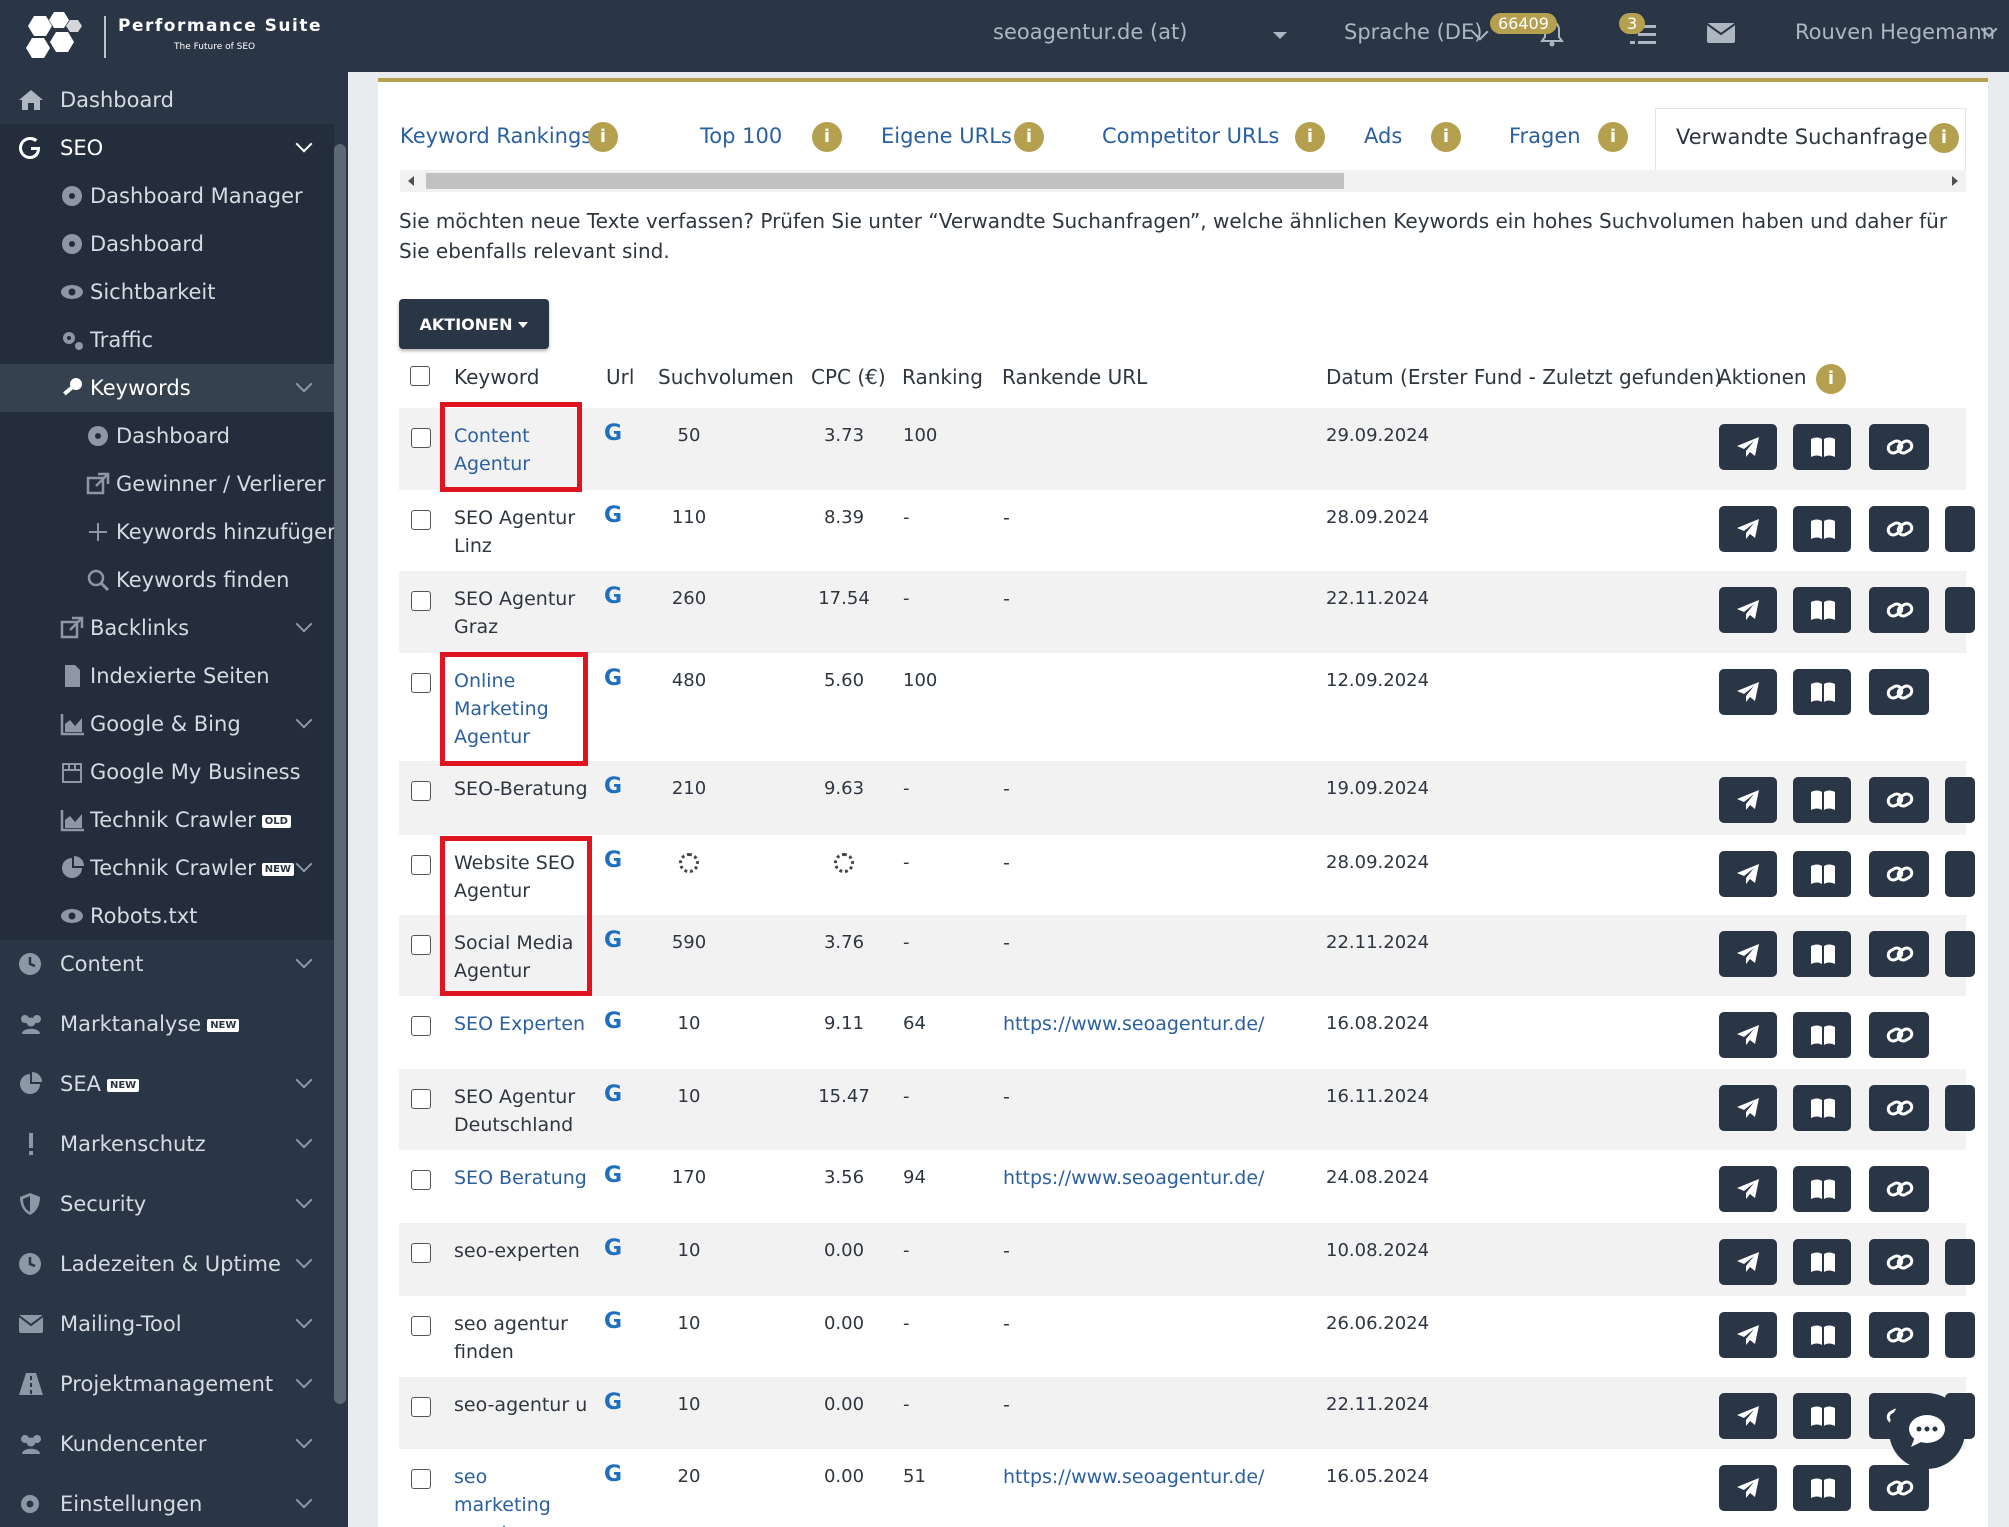 Image resolution: width=2009 pixels, height=1527 pixels. Describe the element at coordinates (167, 868) in the screenshot. I see `sidebar-item-technik-crawler-new: Technik Crawler NEW` at that location.